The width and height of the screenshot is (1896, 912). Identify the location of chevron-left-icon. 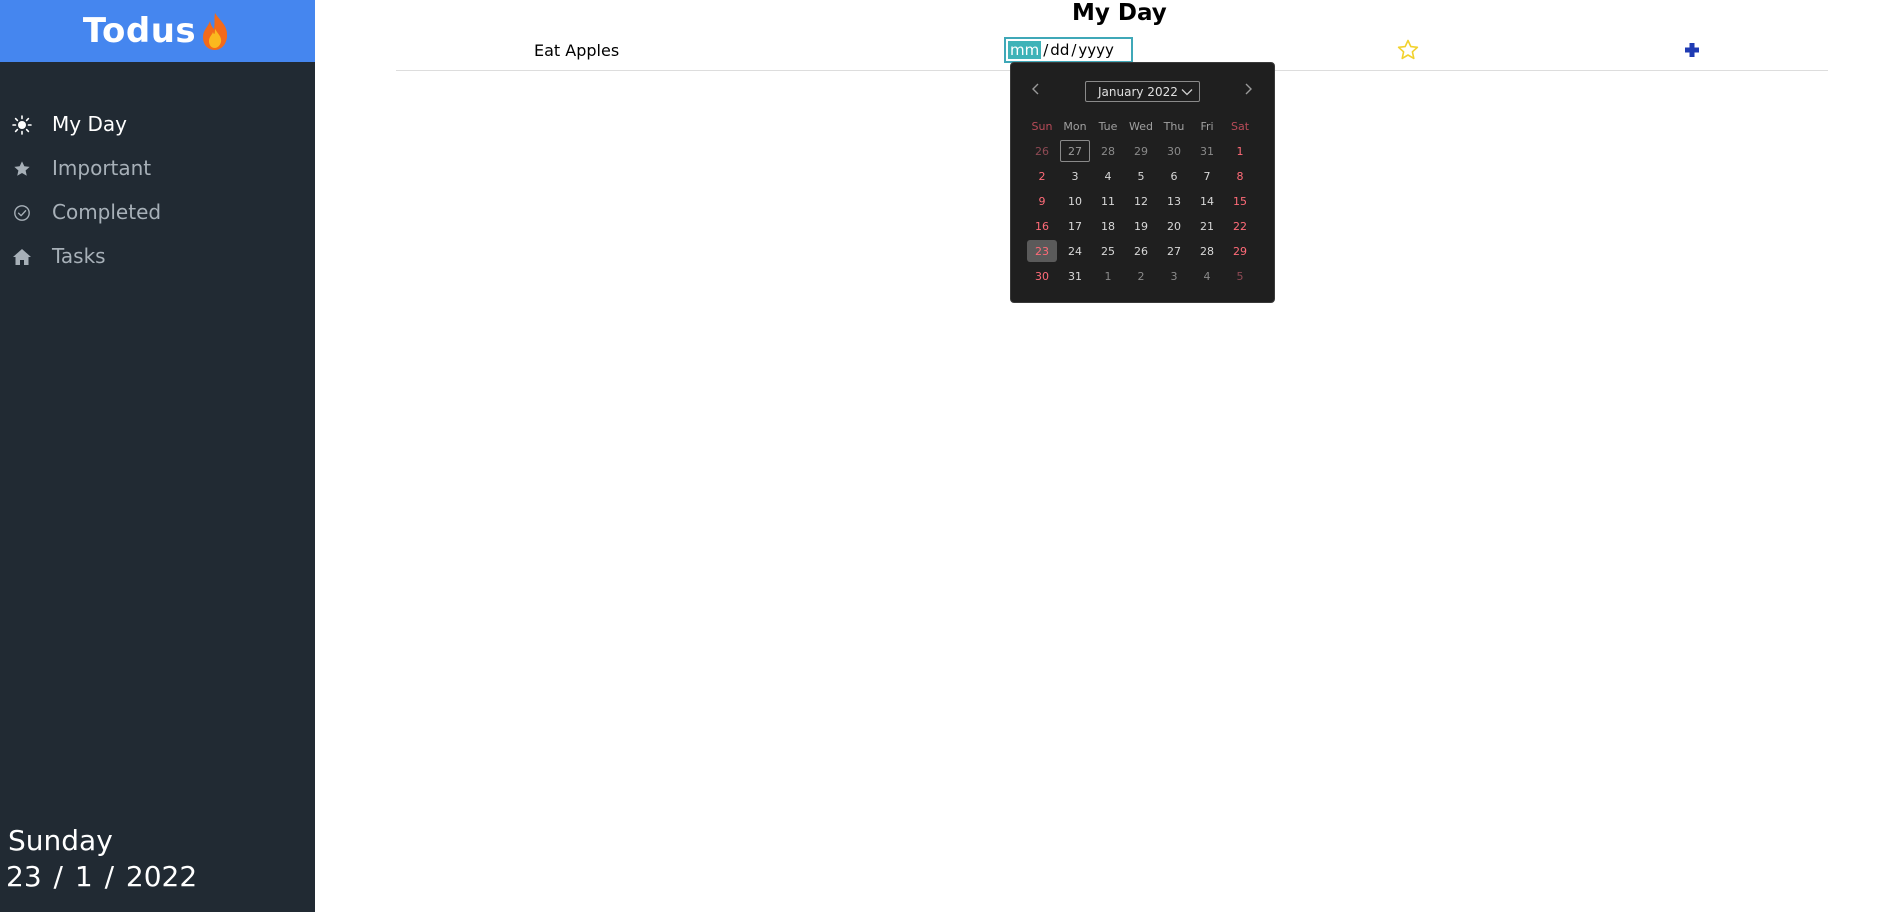
(1036, 89).